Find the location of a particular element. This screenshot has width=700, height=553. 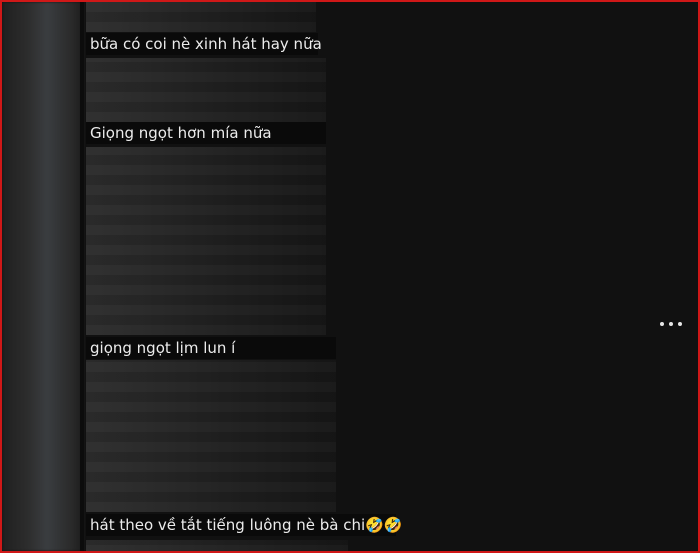

more-options-icon is located at coordinates (671, 324).